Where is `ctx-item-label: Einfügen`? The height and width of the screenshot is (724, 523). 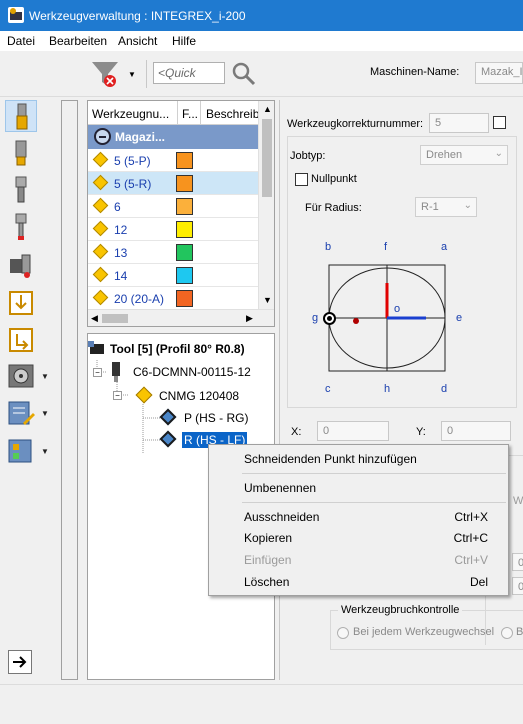
ctx-item-label: Einfügen is located at coordinates (268, 560).